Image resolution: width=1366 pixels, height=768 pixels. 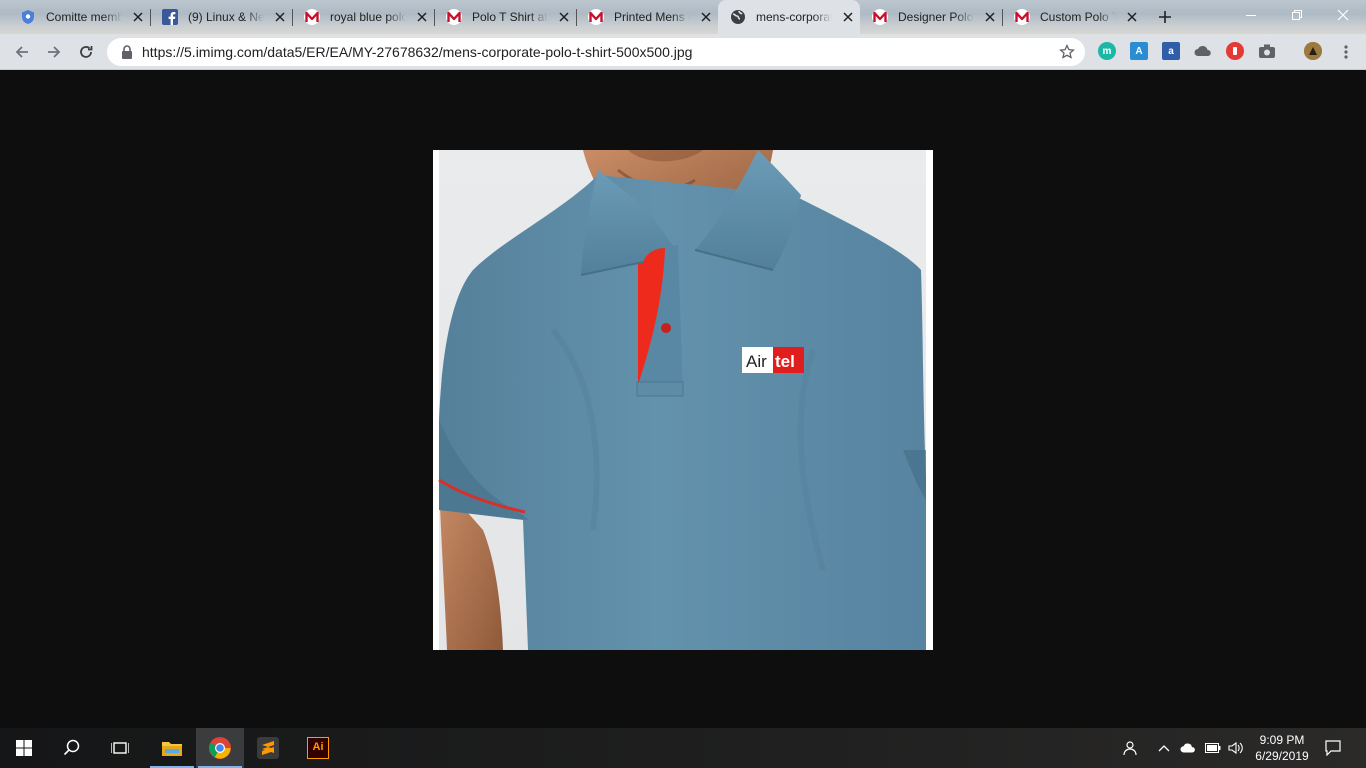 What do you see at coordinates (510, 17) in the screenshot?
I see `tab-title: Polo T Shirt at` at bounding box center [510, 17].